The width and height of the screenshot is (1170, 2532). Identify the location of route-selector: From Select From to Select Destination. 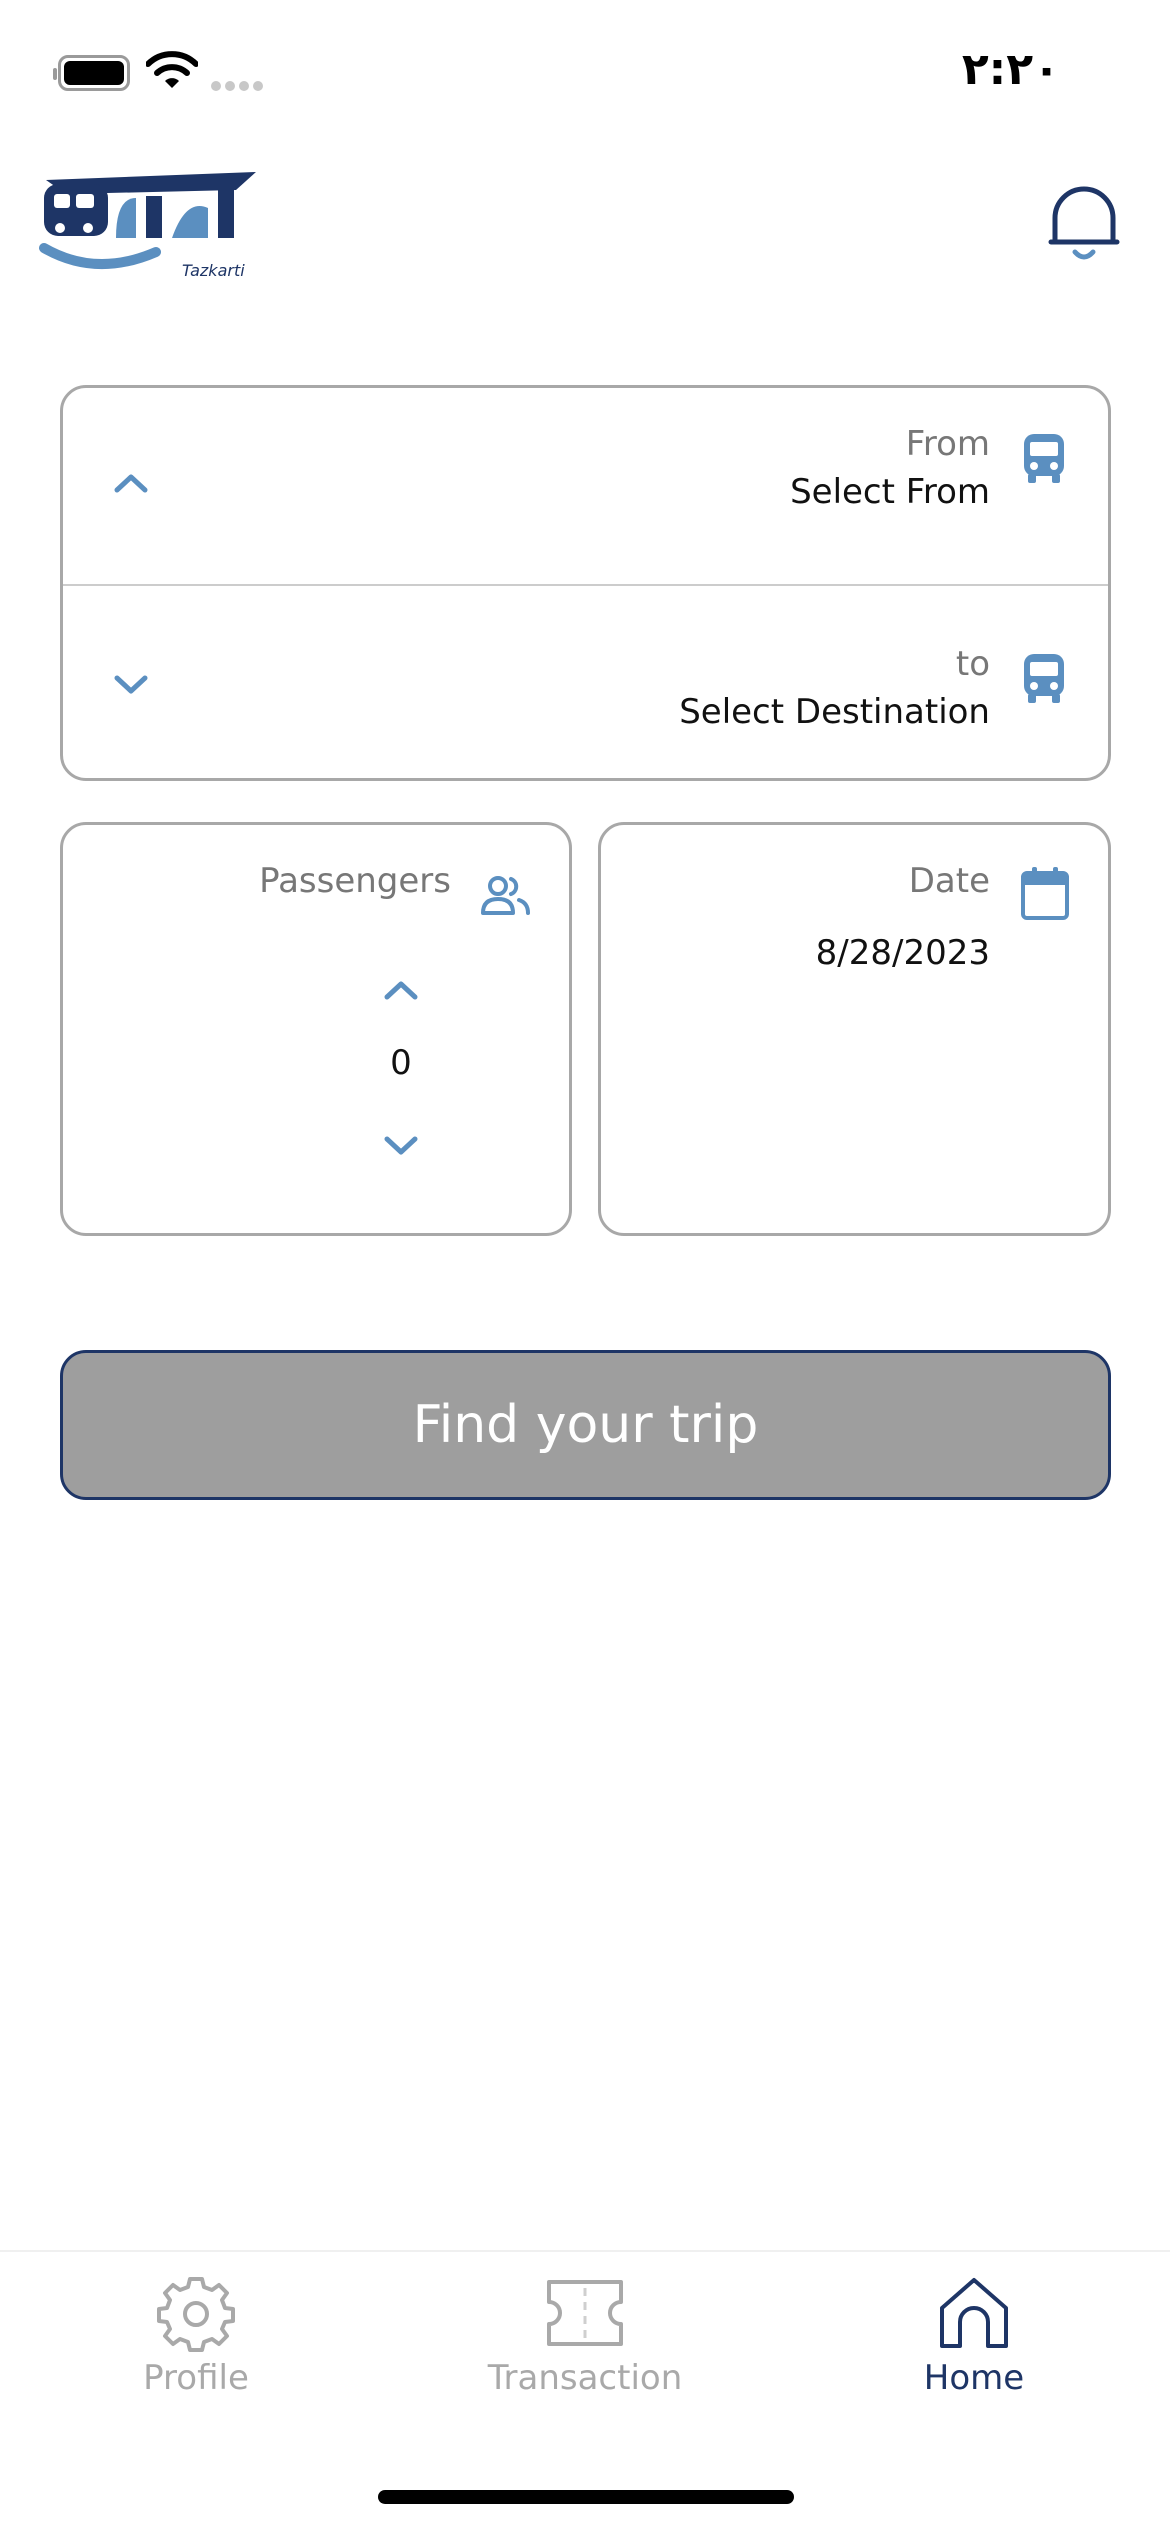
(585, 583).